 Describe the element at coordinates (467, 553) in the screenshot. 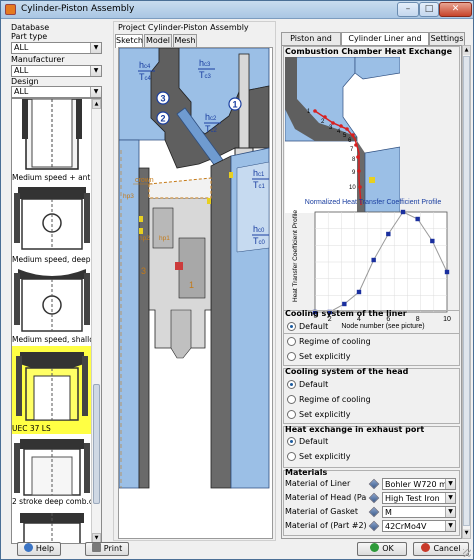

I see `resize-grip-icon` at that location.